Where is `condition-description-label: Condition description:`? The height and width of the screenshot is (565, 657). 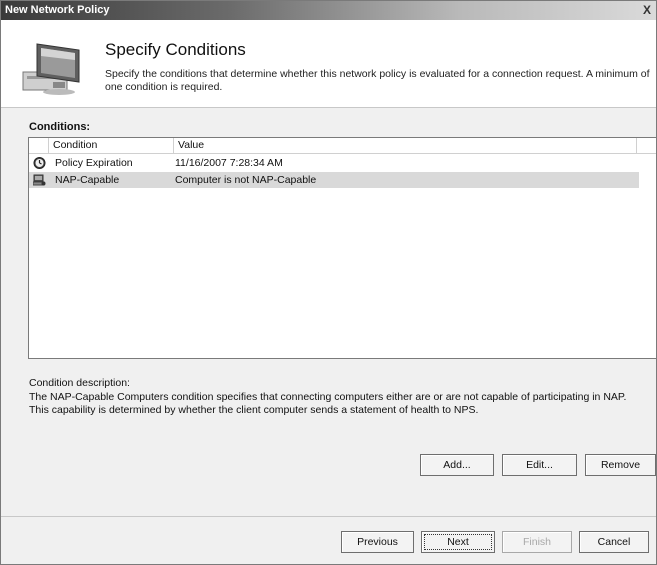
condition-description-label: Condition description: is located at coordinates (79, 383).